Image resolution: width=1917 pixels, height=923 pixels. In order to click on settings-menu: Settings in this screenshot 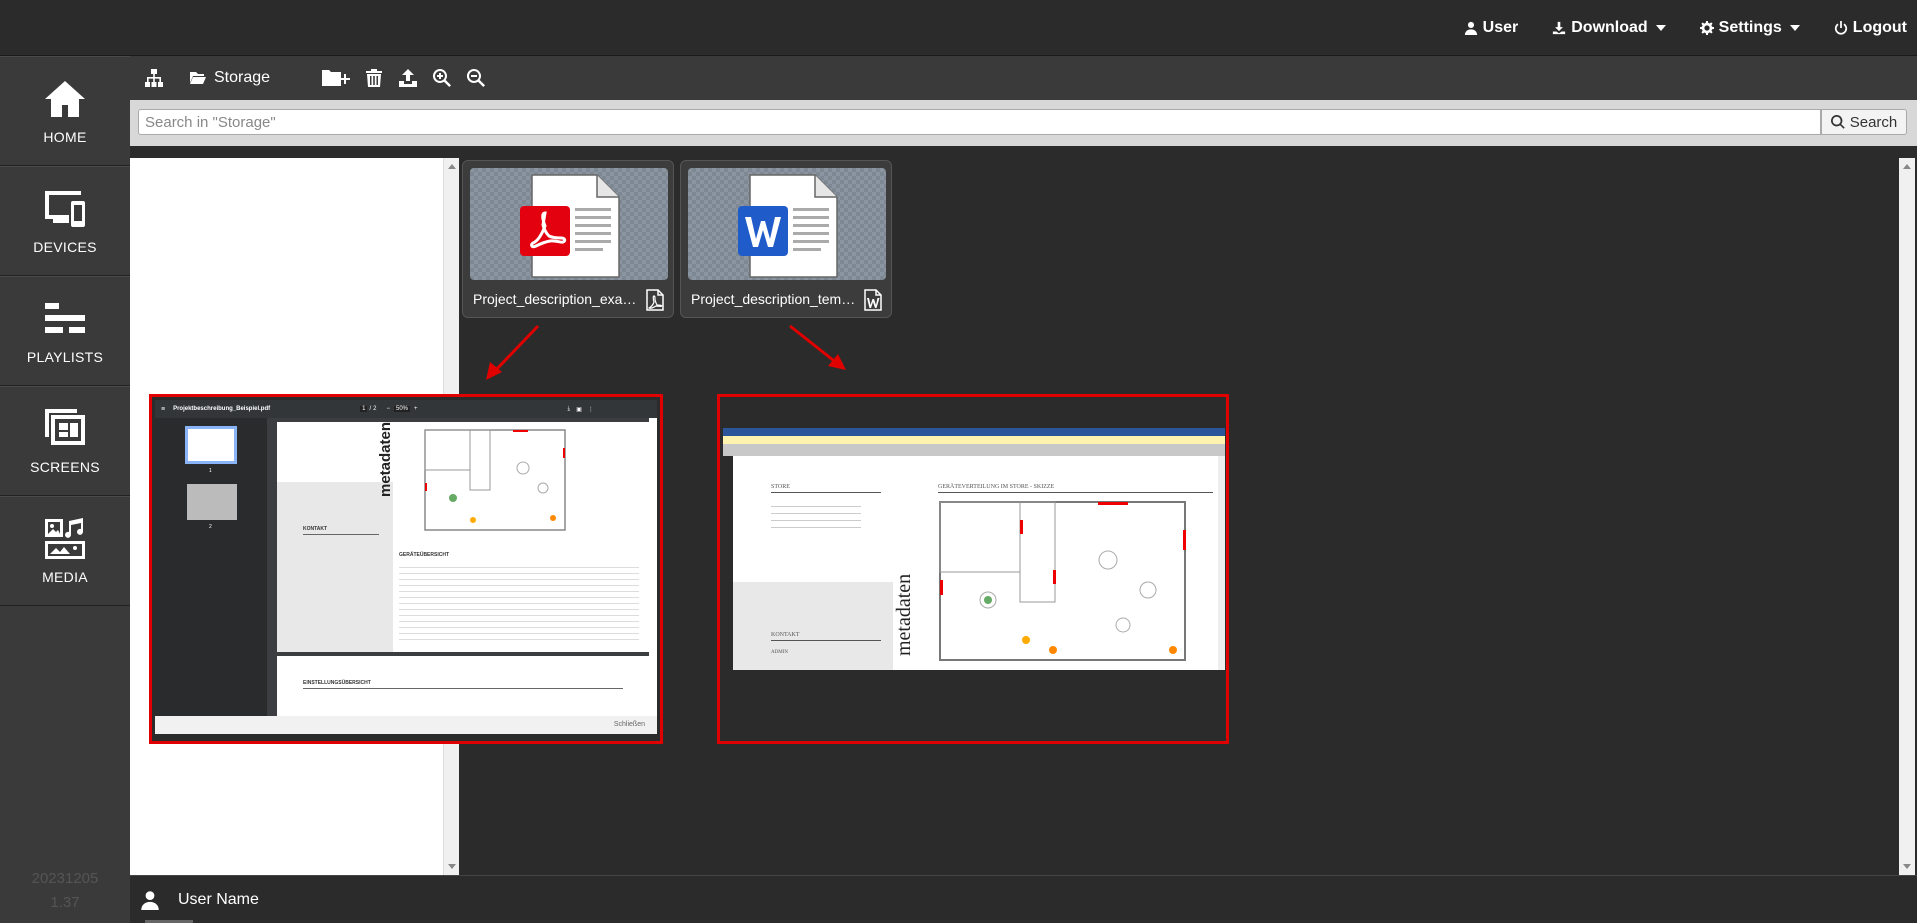, I will do `click(1749, 28)`.